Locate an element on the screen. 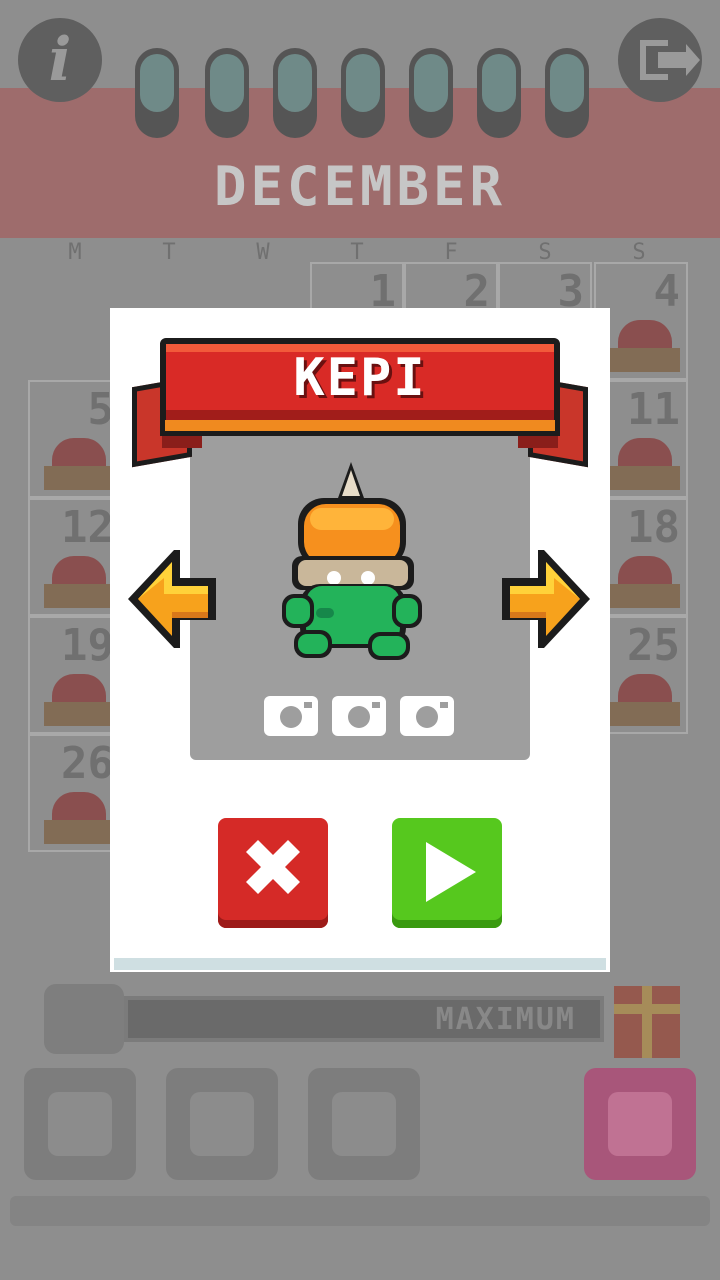 The height and width of the screenshot is (1280, 720). tab-games is located at coordinates (222, 1124).